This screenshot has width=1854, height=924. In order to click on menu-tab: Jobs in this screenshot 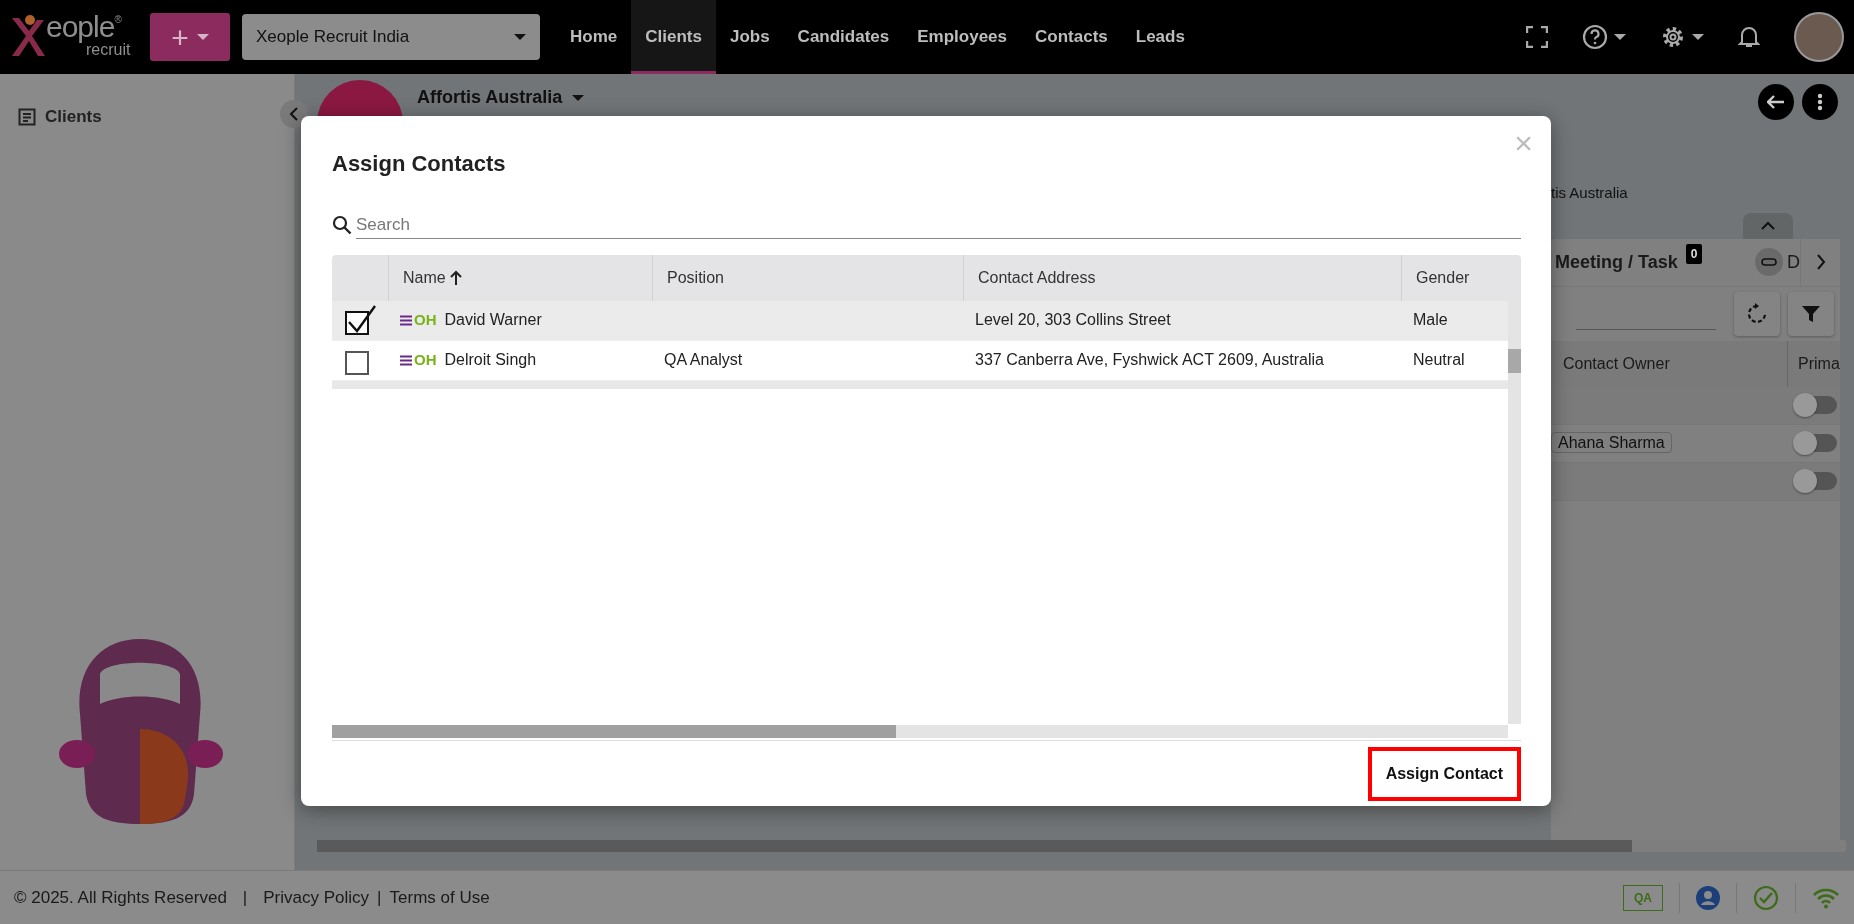, I will do `click(749, 37)`.